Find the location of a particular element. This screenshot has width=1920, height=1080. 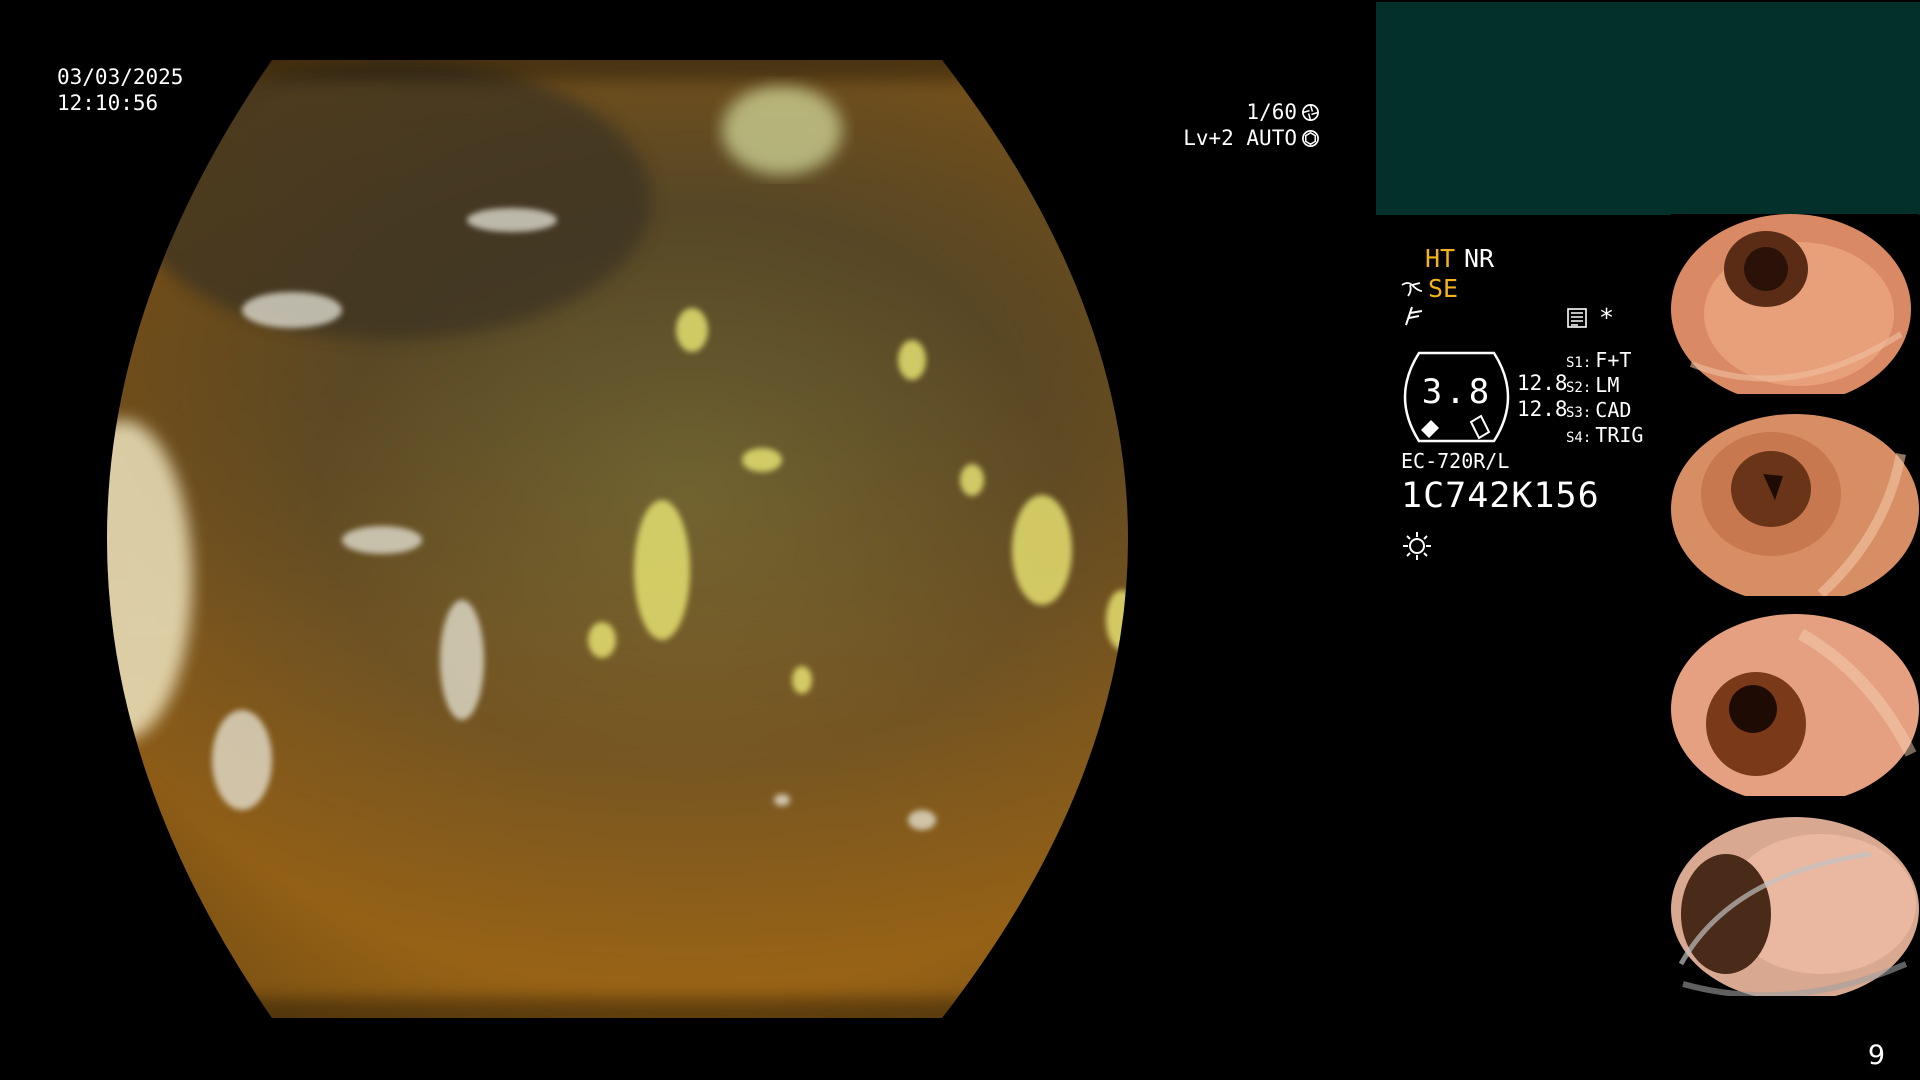

scope-switch-4: S4: TRIG is located at coordinates (1604, 435).